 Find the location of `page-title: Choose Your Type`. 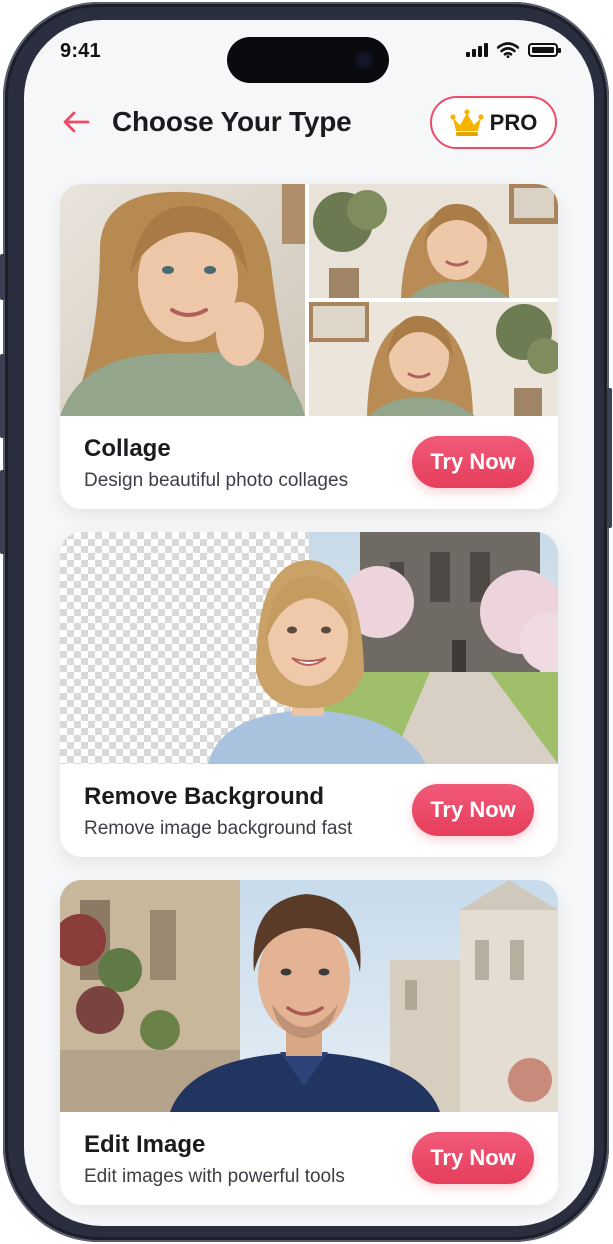

page-title: Choose Your Type is located at coordinates (232, 121).